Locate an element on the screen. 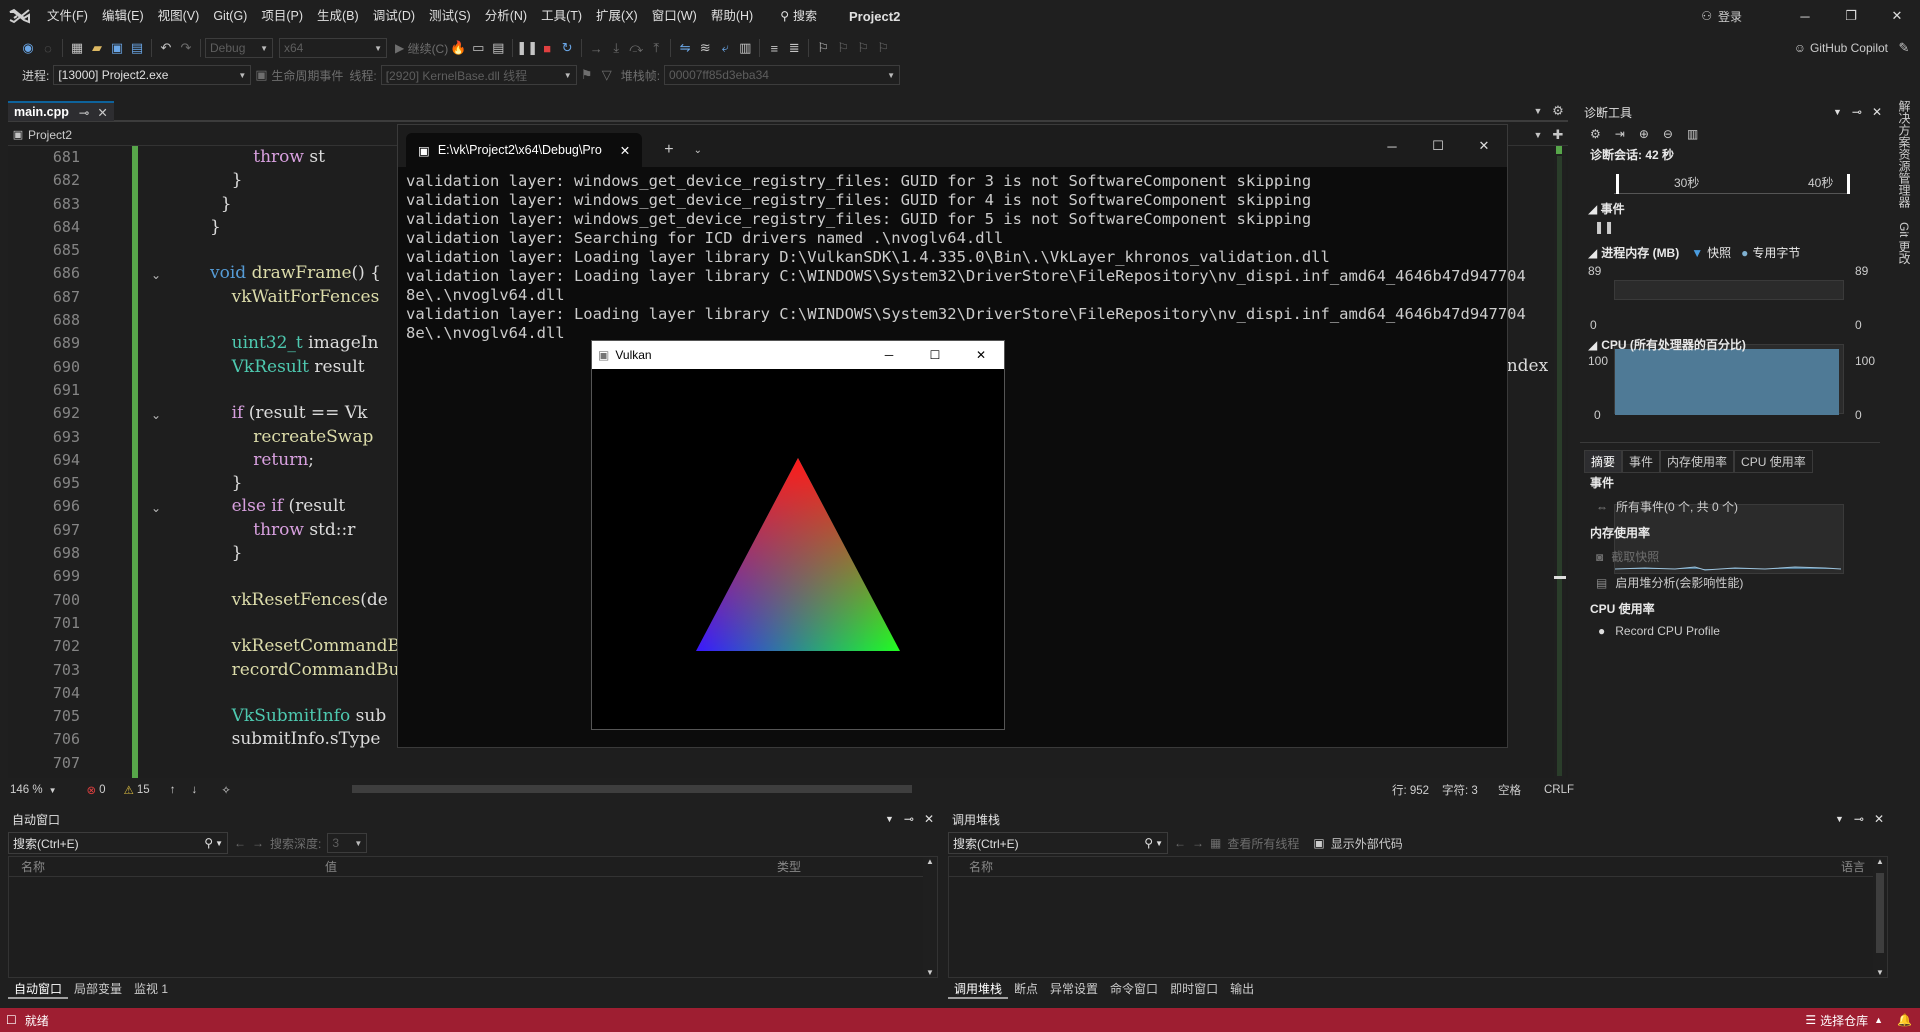 The height and width of the screenshot is (1032, 1920). tab-list-dropdown-icon: ▼ is located at coordinates (1538, 111).